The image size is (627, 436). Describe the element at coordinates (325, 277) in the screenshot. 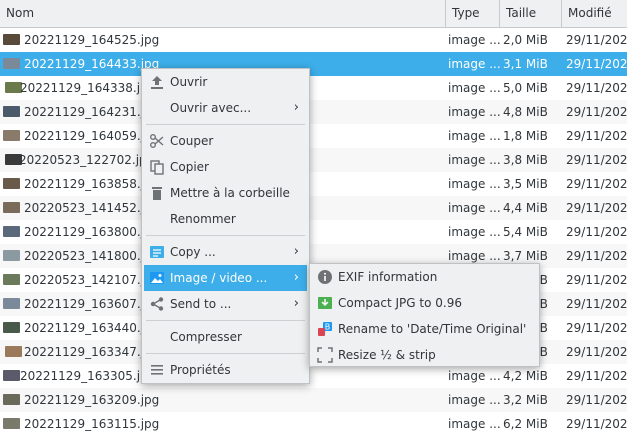

I see `info-icon` at that location.